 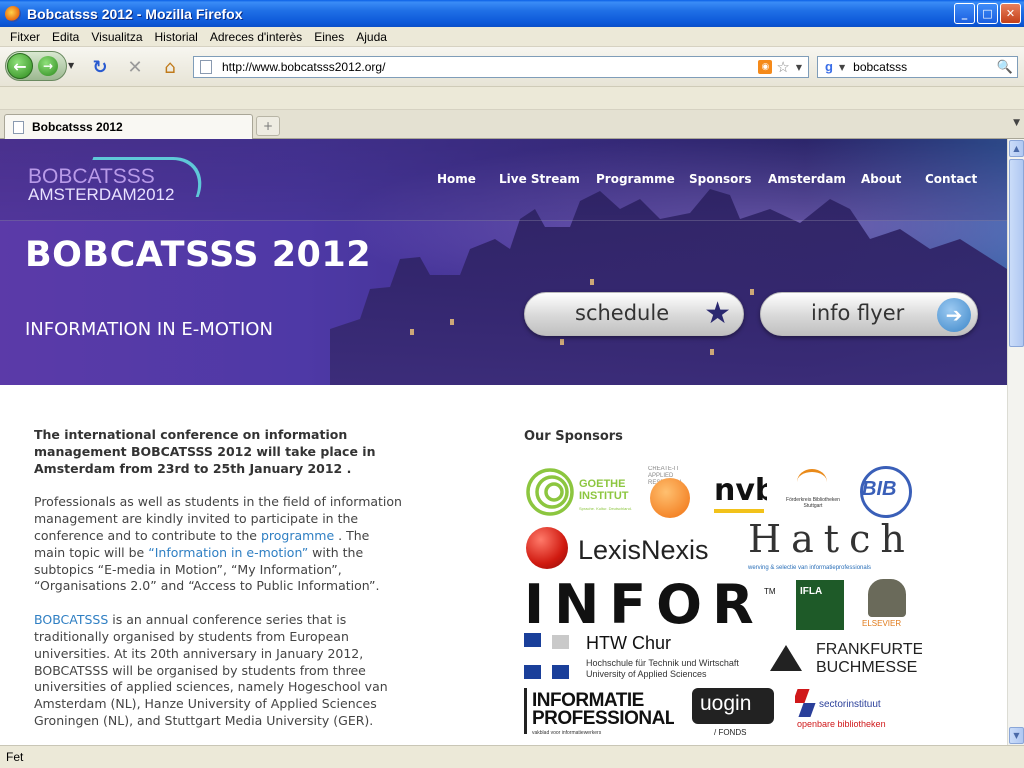 What do you see at coordinates (802, 696) in the screenshot?
I see `sector-red-shape` at bounding box center [802, 696].